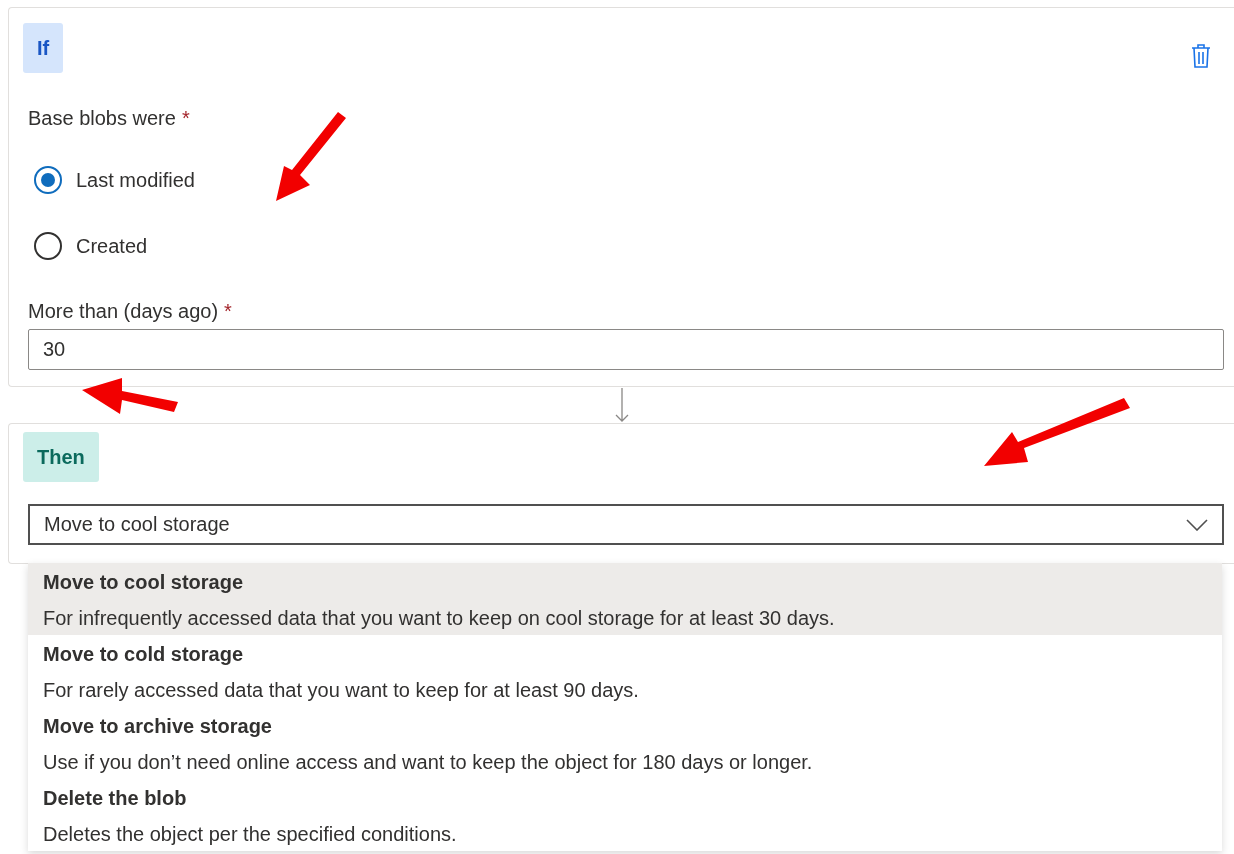 This screenshot has width=1234, height=854. What do you see at coordinates (61, 457) in the screenshot?
I see `then-badge: Then` at bounding box center [61, 457].